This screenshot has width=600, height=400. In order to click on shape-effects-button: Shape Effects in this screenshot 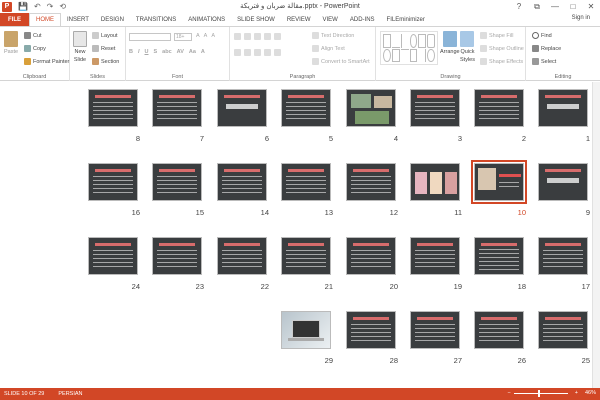, I will do `click(501, 61)`.